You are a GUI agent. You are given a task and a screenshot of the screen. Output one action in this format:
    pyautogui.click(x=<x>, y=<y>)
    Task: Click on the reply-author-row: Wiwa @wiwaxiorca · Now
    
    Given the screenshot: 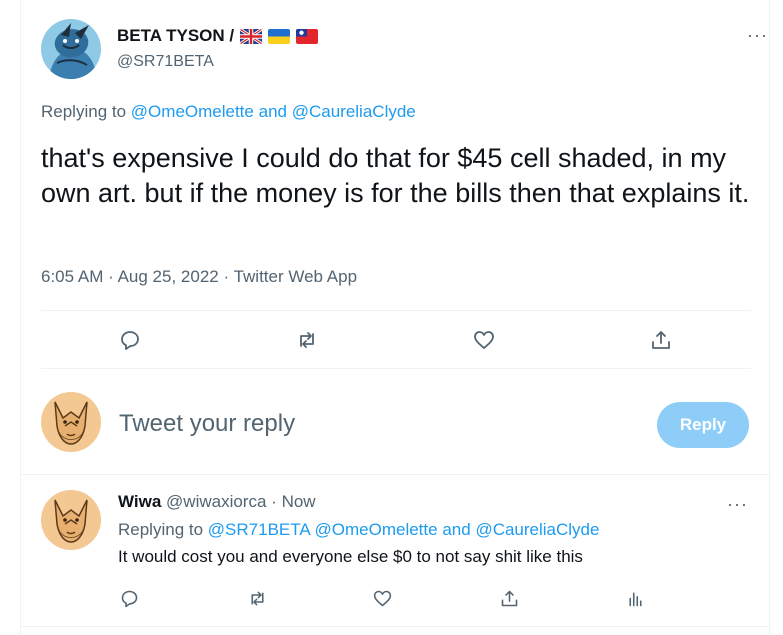 What is the action you would take?
    pyautogui.click(x=217, y=502)
    